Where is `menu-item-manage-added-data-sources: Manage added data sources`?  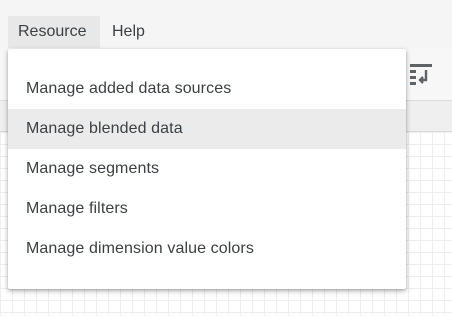 menu-item-manage-added-data-sources: Manage added data sources is located at coordinates (207, 89).